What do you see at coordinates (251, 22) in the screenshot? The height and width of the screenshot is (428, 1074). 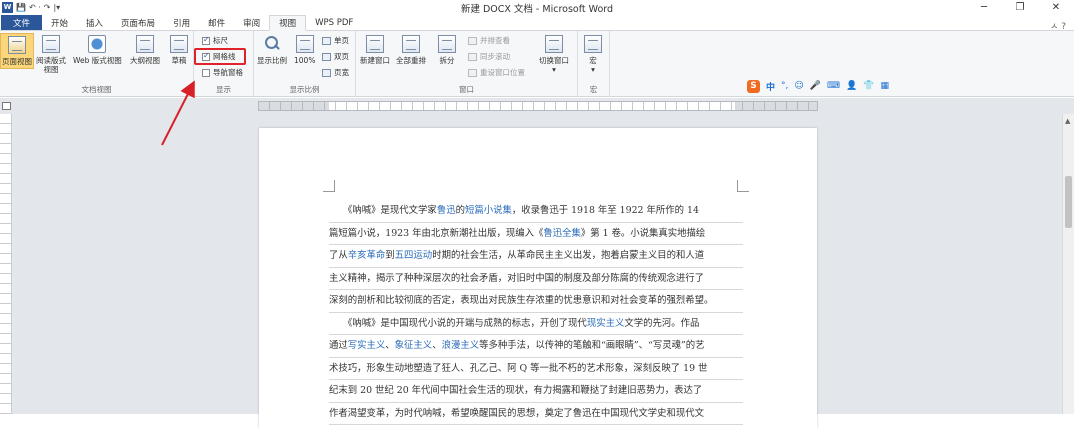 I see `tab-review: 审阅` at bounding box center [251, 22].